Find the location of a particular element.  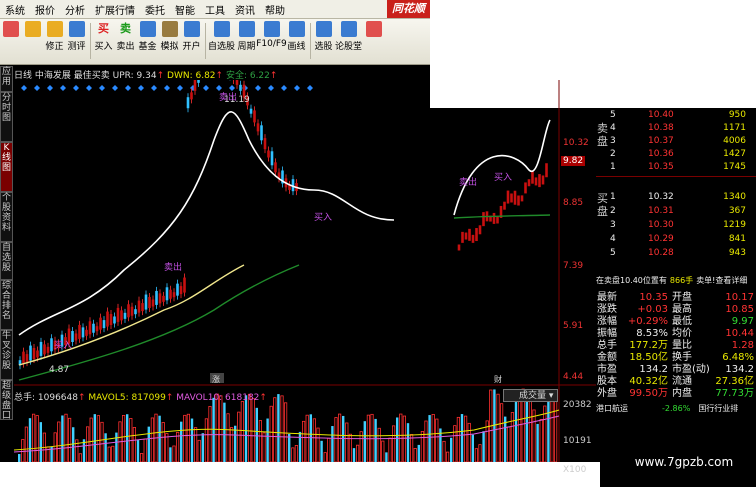

menu-item: 智能 is located at coordinates (185, 9).